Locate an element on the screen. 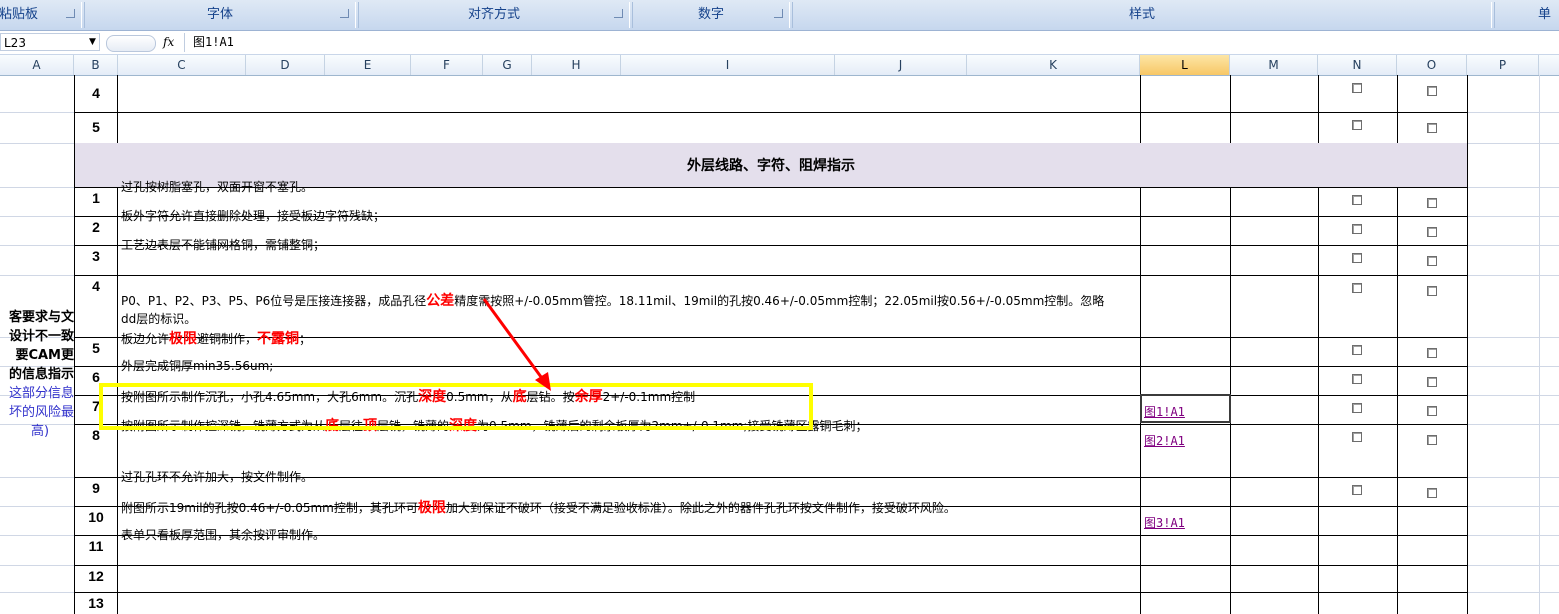 The image size is (1559, 614). ribbon-group-styles: 样式 is located at coordinates (1142, 15).